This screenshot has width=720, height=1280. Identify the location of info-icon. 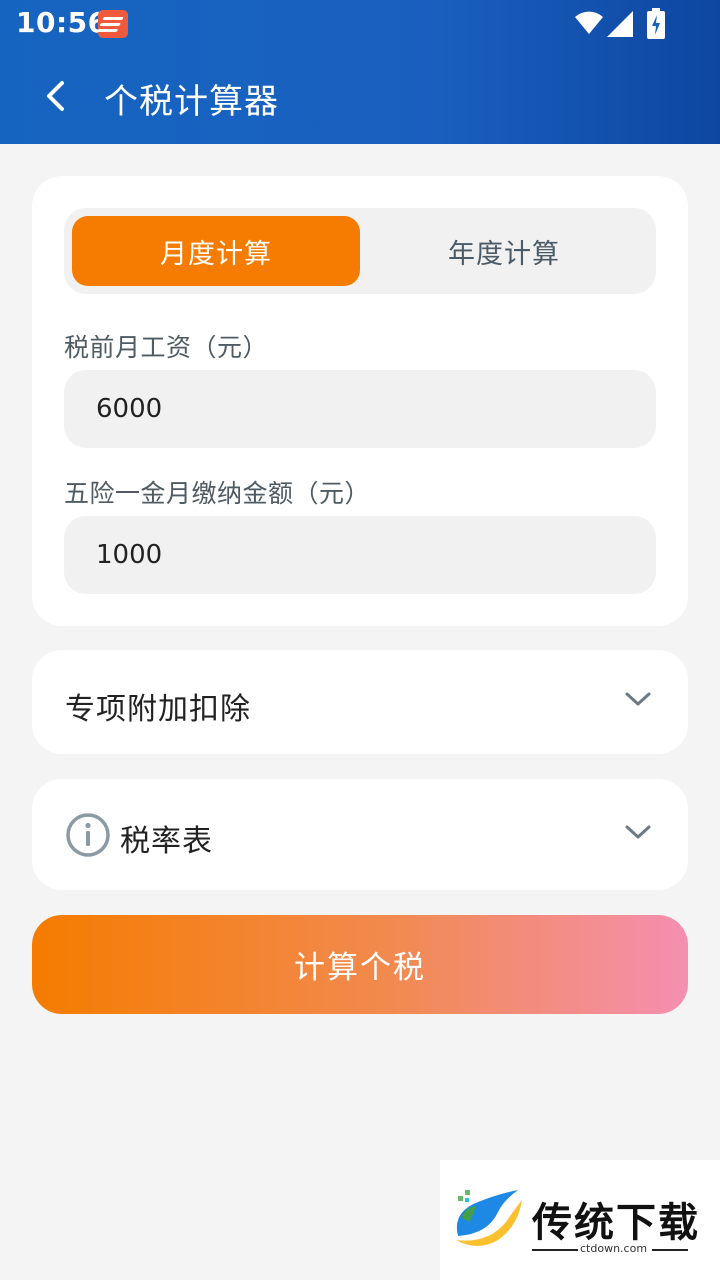
(88, 835).